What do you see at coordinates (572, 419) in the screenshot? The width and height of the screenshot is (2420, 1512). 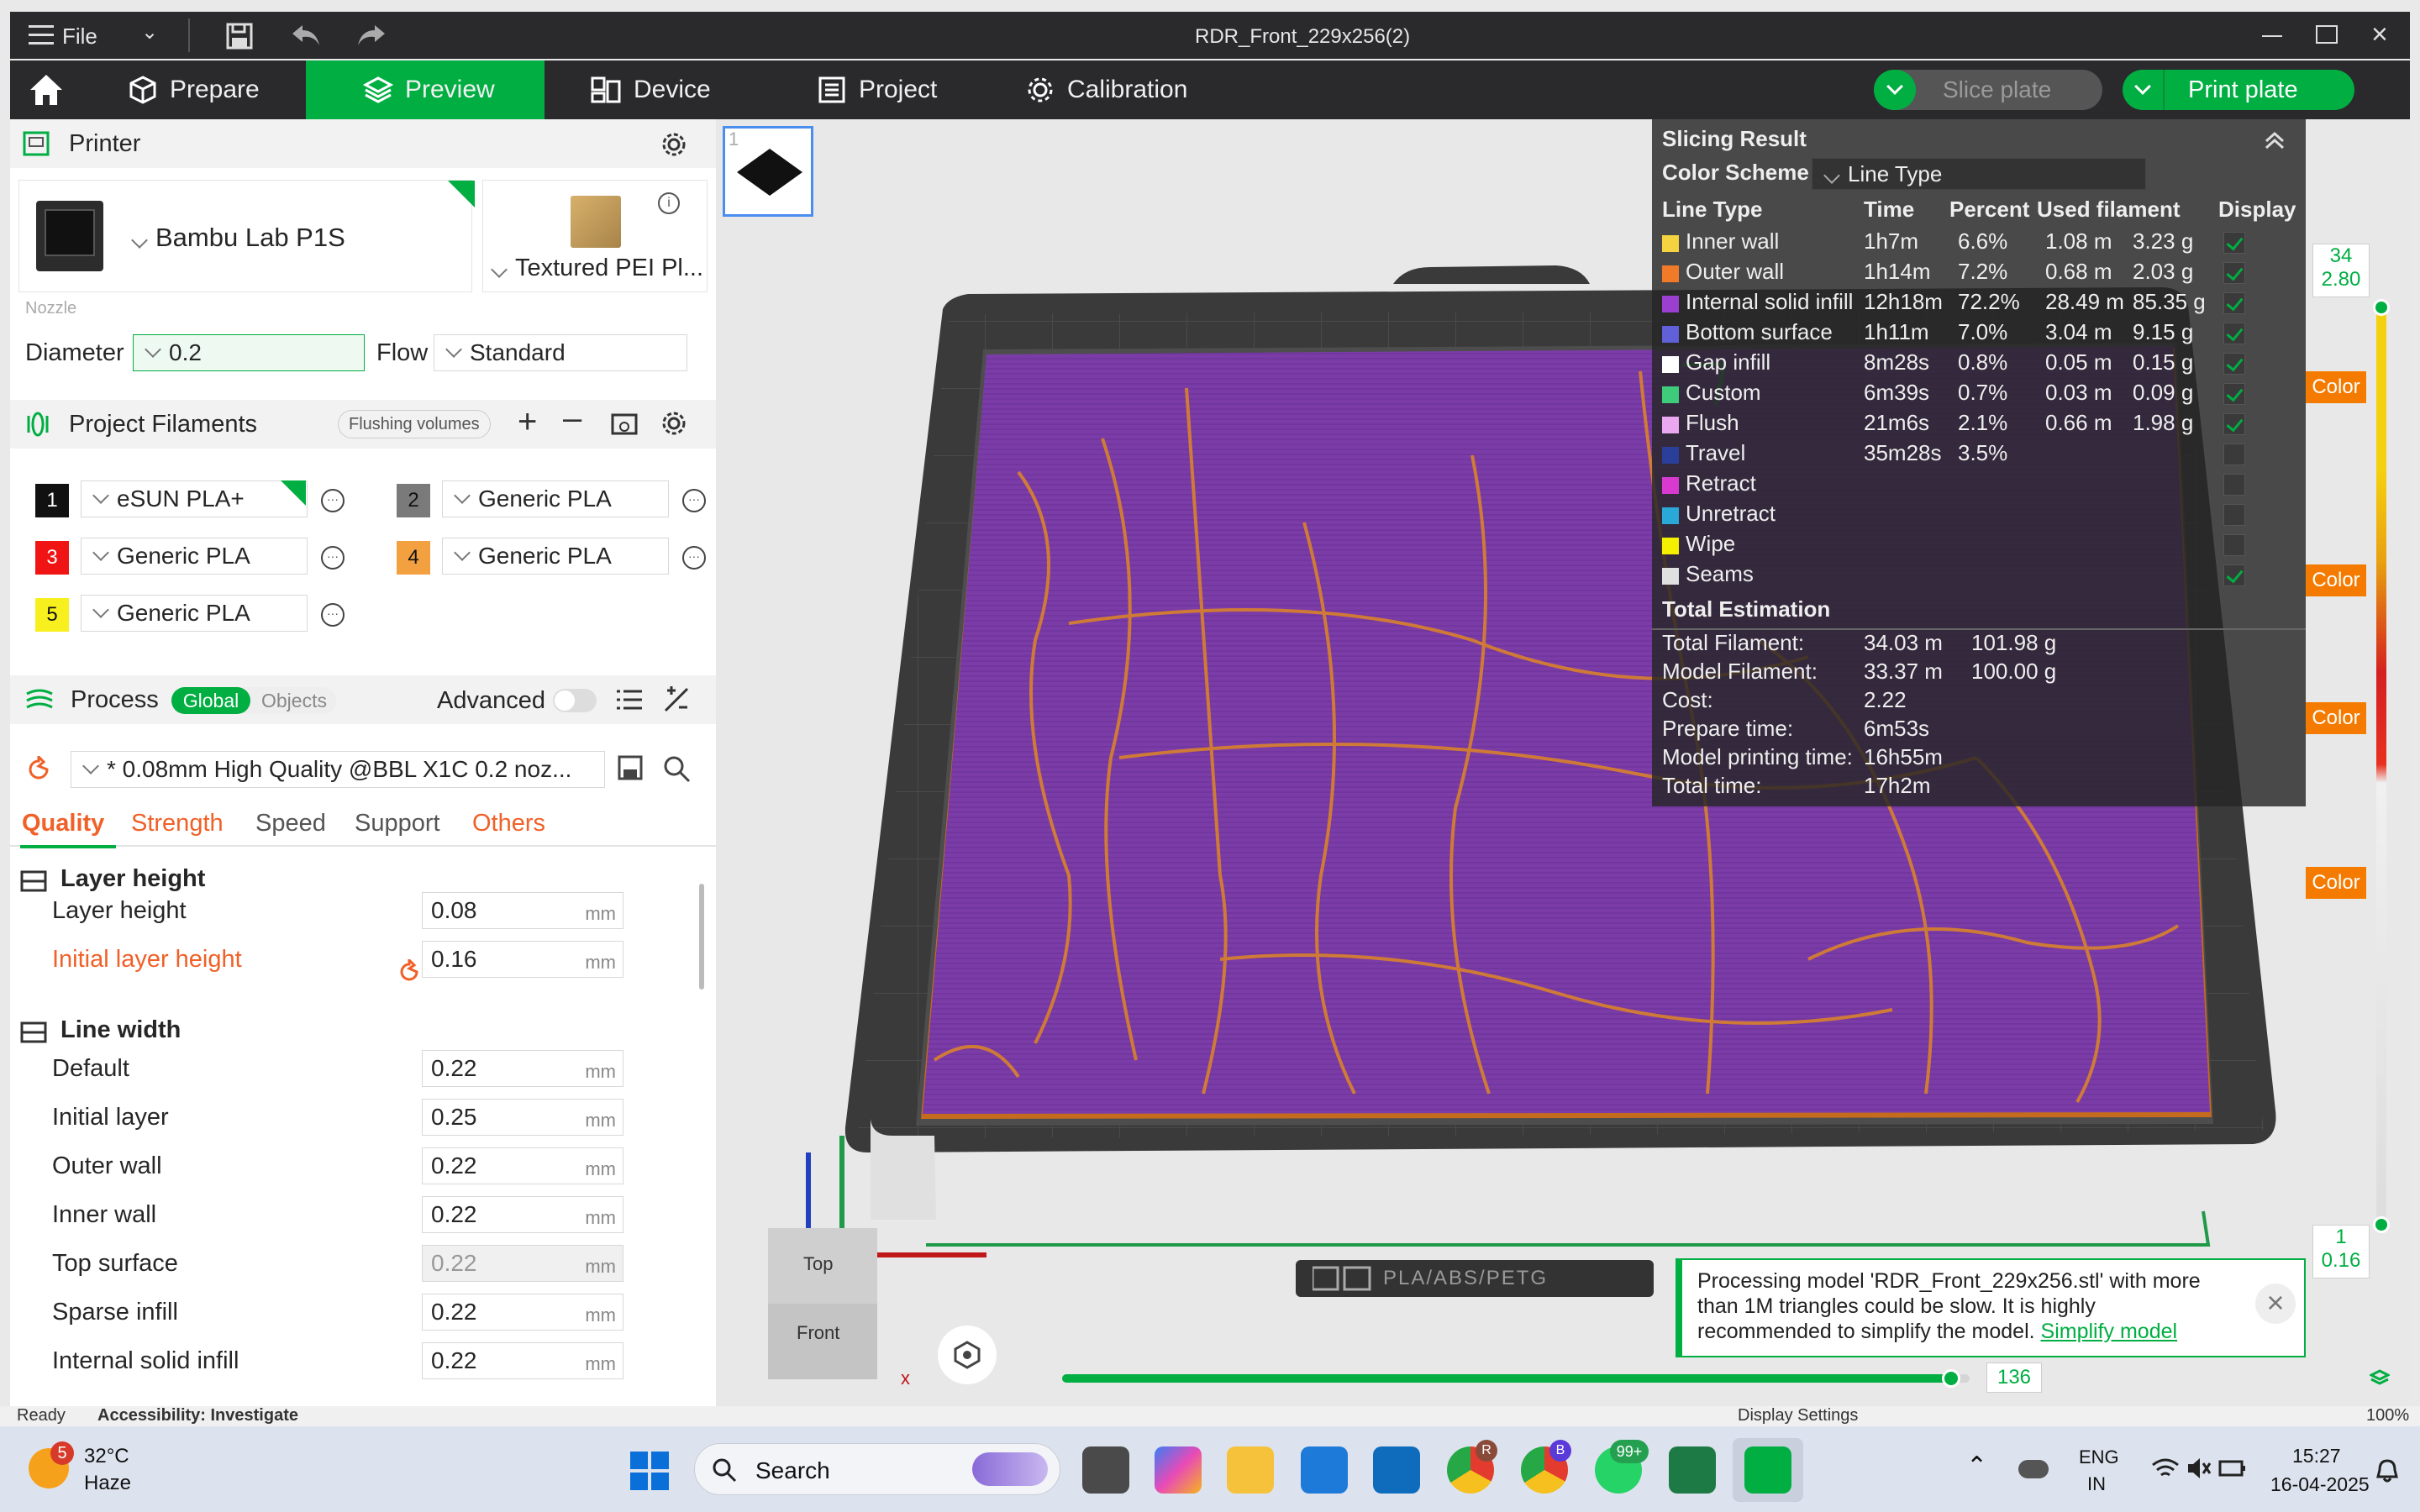 I see `remove-icon: –` at bounding box center [572, 419].